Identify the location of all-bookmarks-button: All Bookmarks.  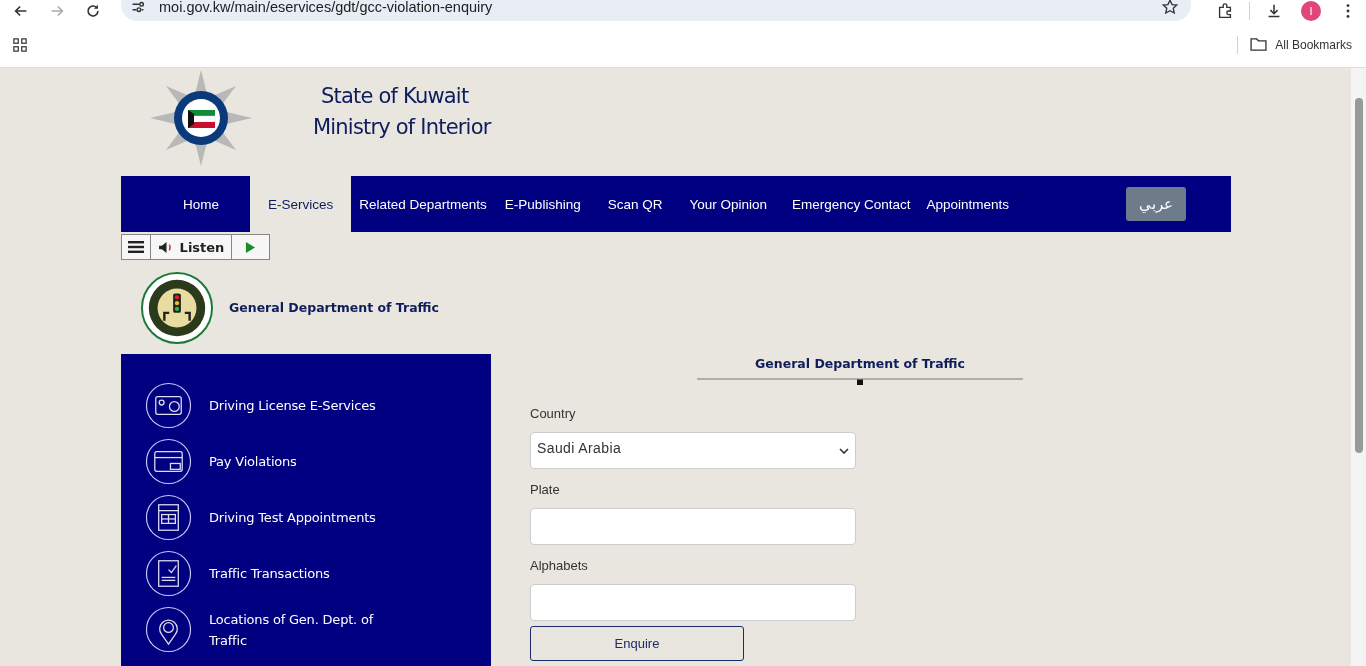
(1308, 44).